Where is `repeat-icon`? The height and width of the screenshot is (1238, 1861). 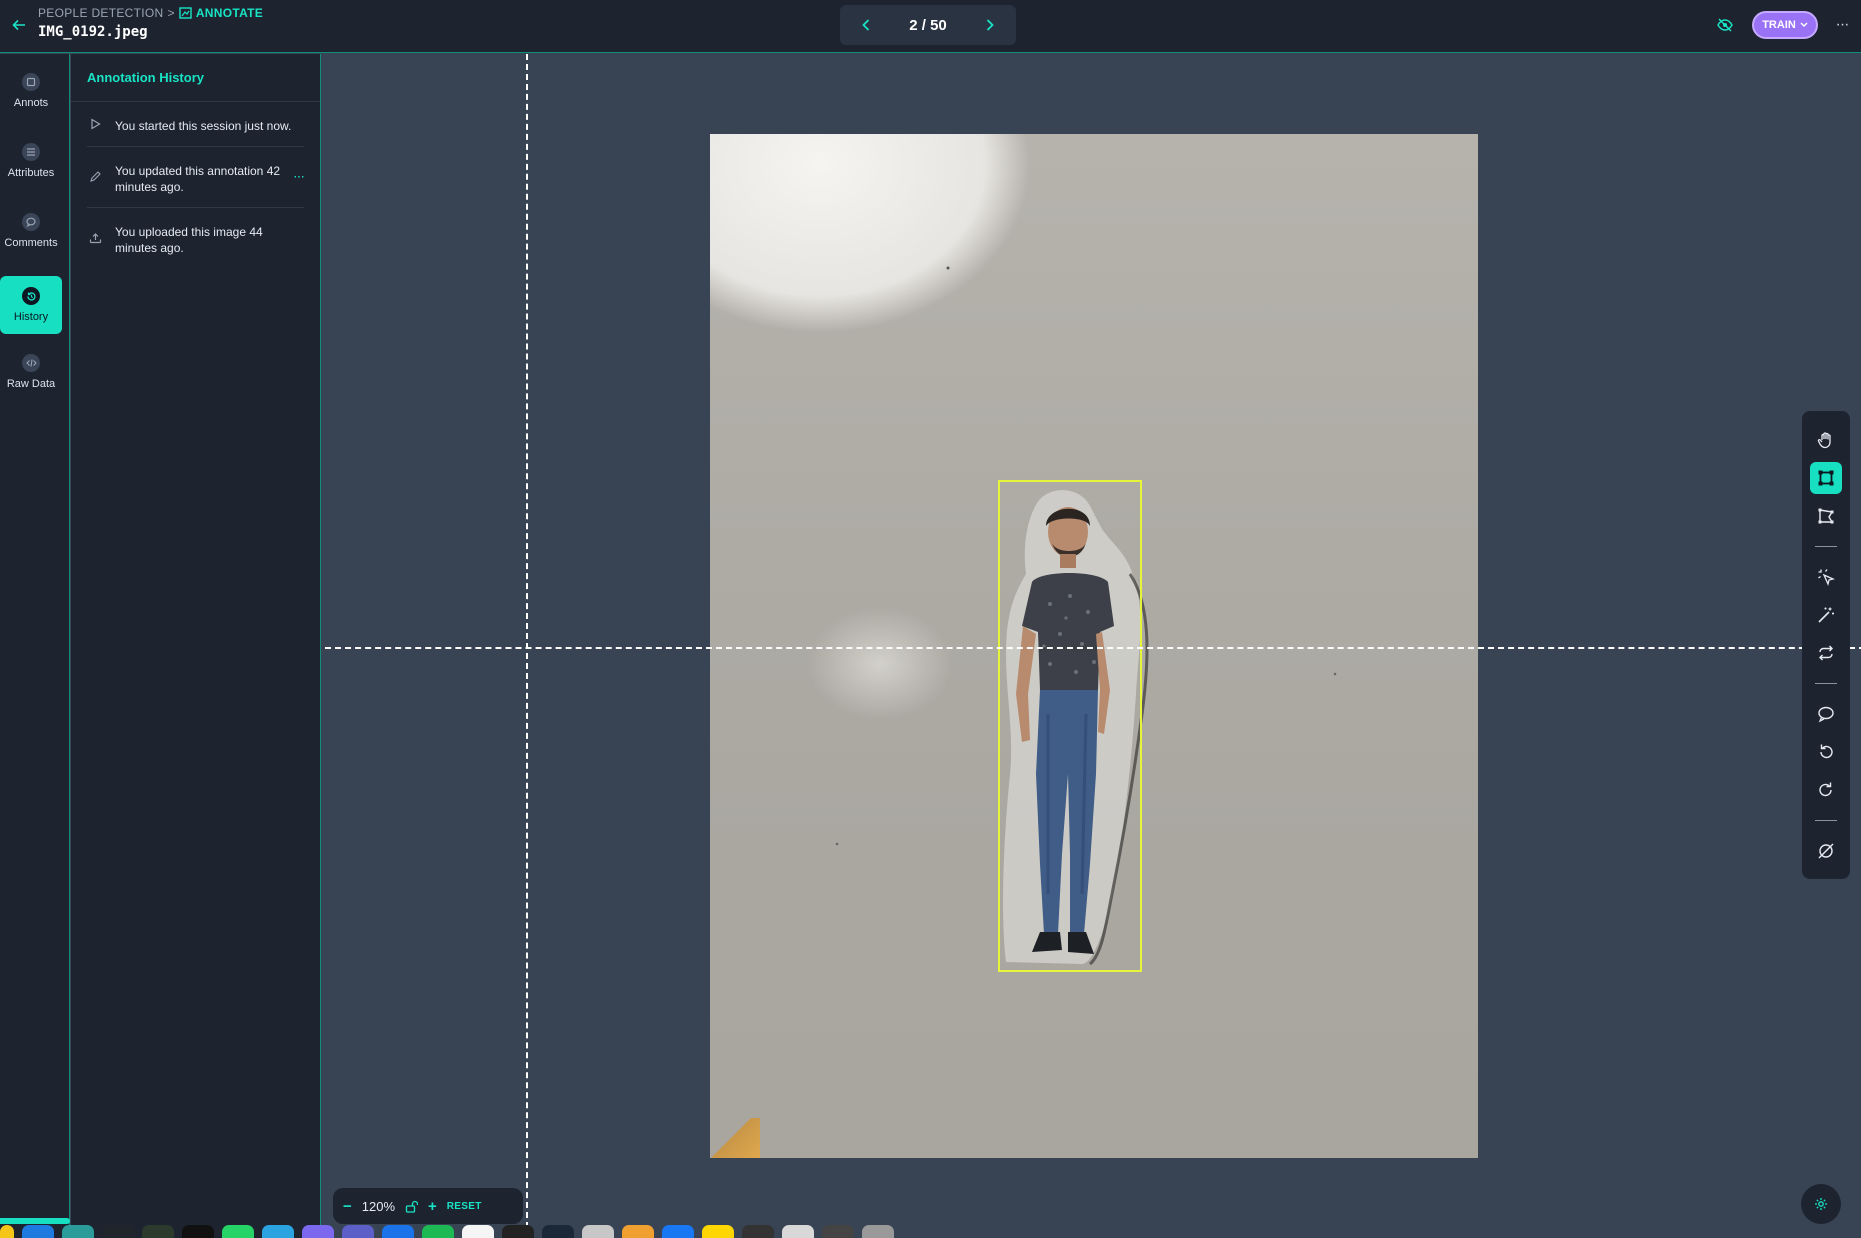
repeat-icon is located at coordinates (1826, 653).